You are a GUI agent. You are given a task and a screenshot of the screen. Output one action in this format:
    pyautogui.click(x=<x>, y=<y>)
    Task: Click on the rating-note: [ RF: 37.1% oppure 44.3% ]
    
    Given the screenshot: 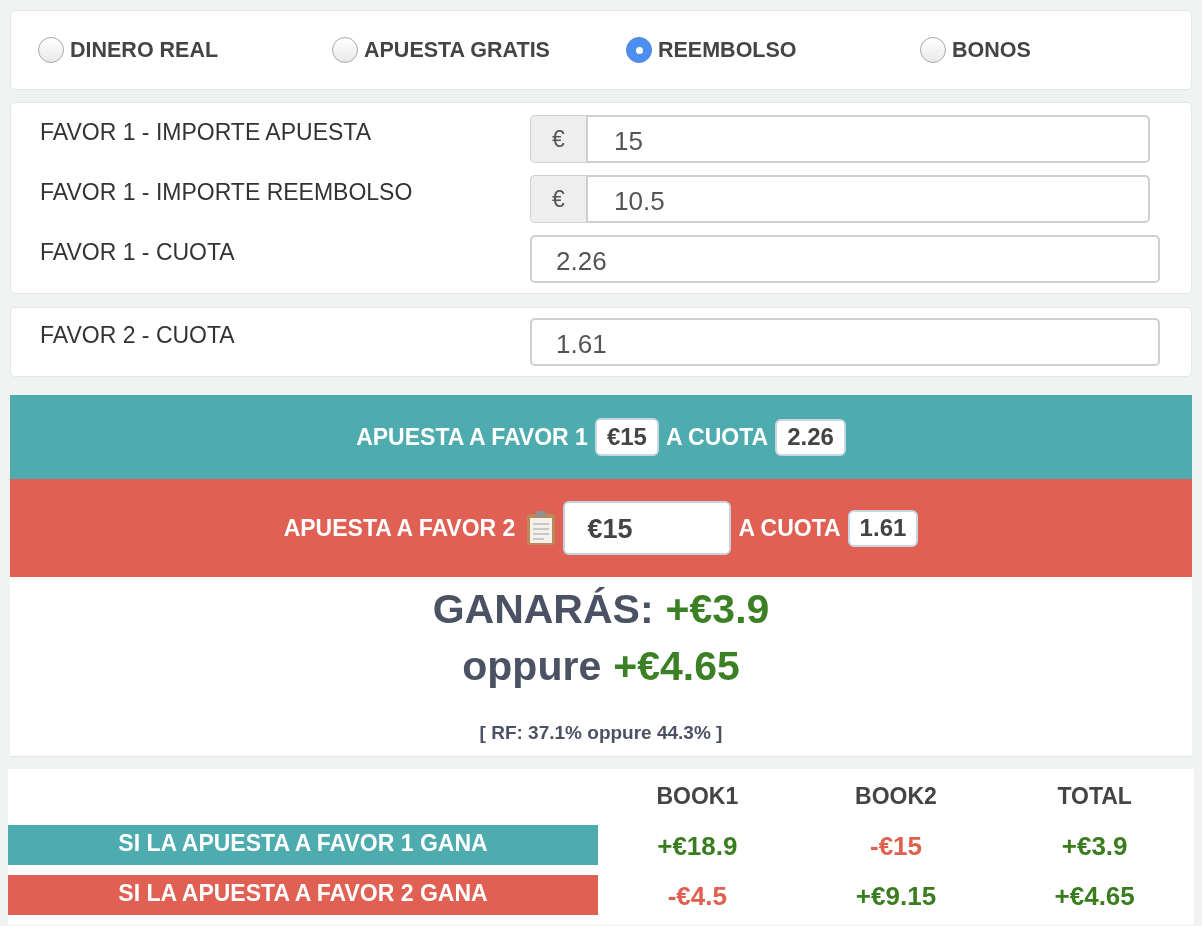 What is the action you would take?
    pyautogui.click(x=601, y=733)
    